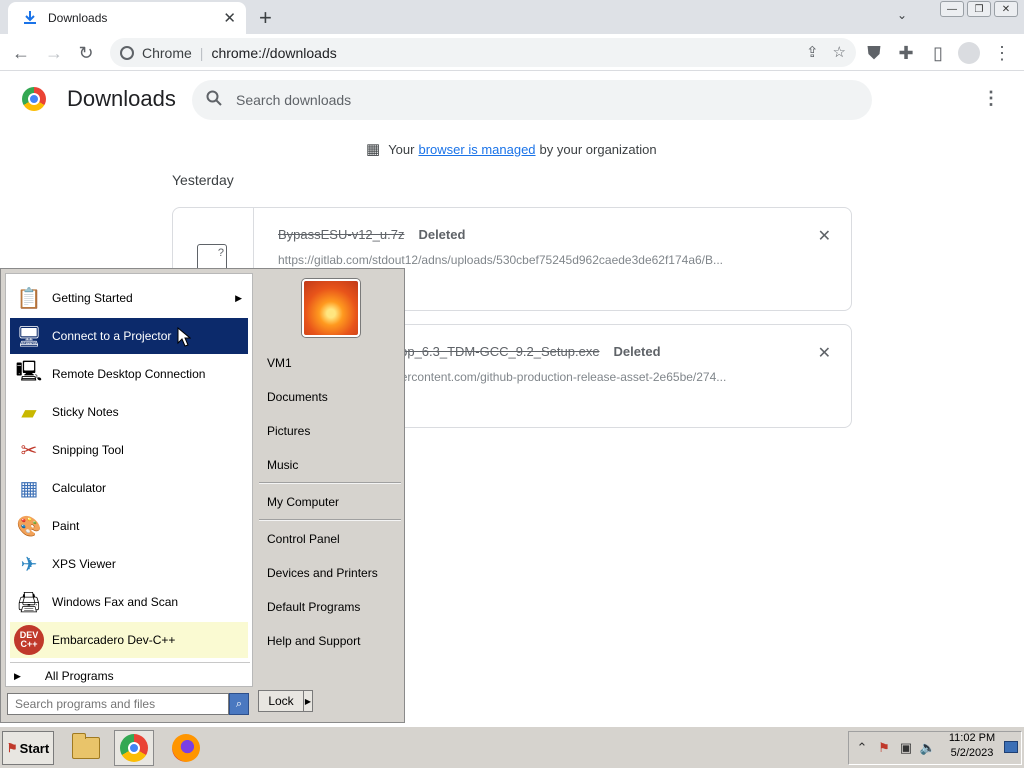  I want to click on tab-close-icon: ✕, so click(229, 18).